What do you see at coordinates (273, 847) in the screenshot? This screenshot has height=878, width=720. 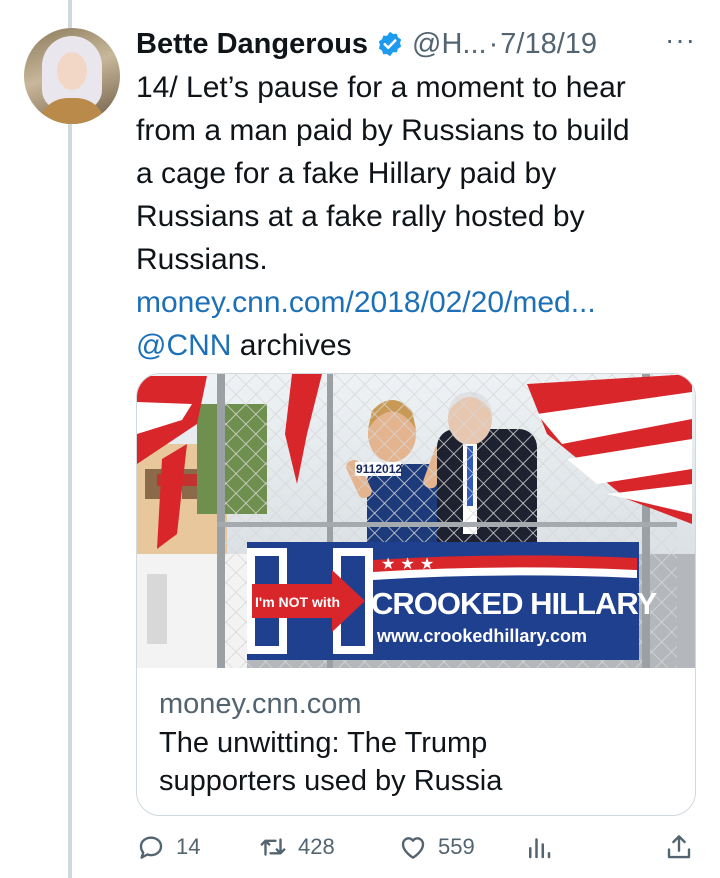 I see `retweet-icon` at bounding box center [273, 847].